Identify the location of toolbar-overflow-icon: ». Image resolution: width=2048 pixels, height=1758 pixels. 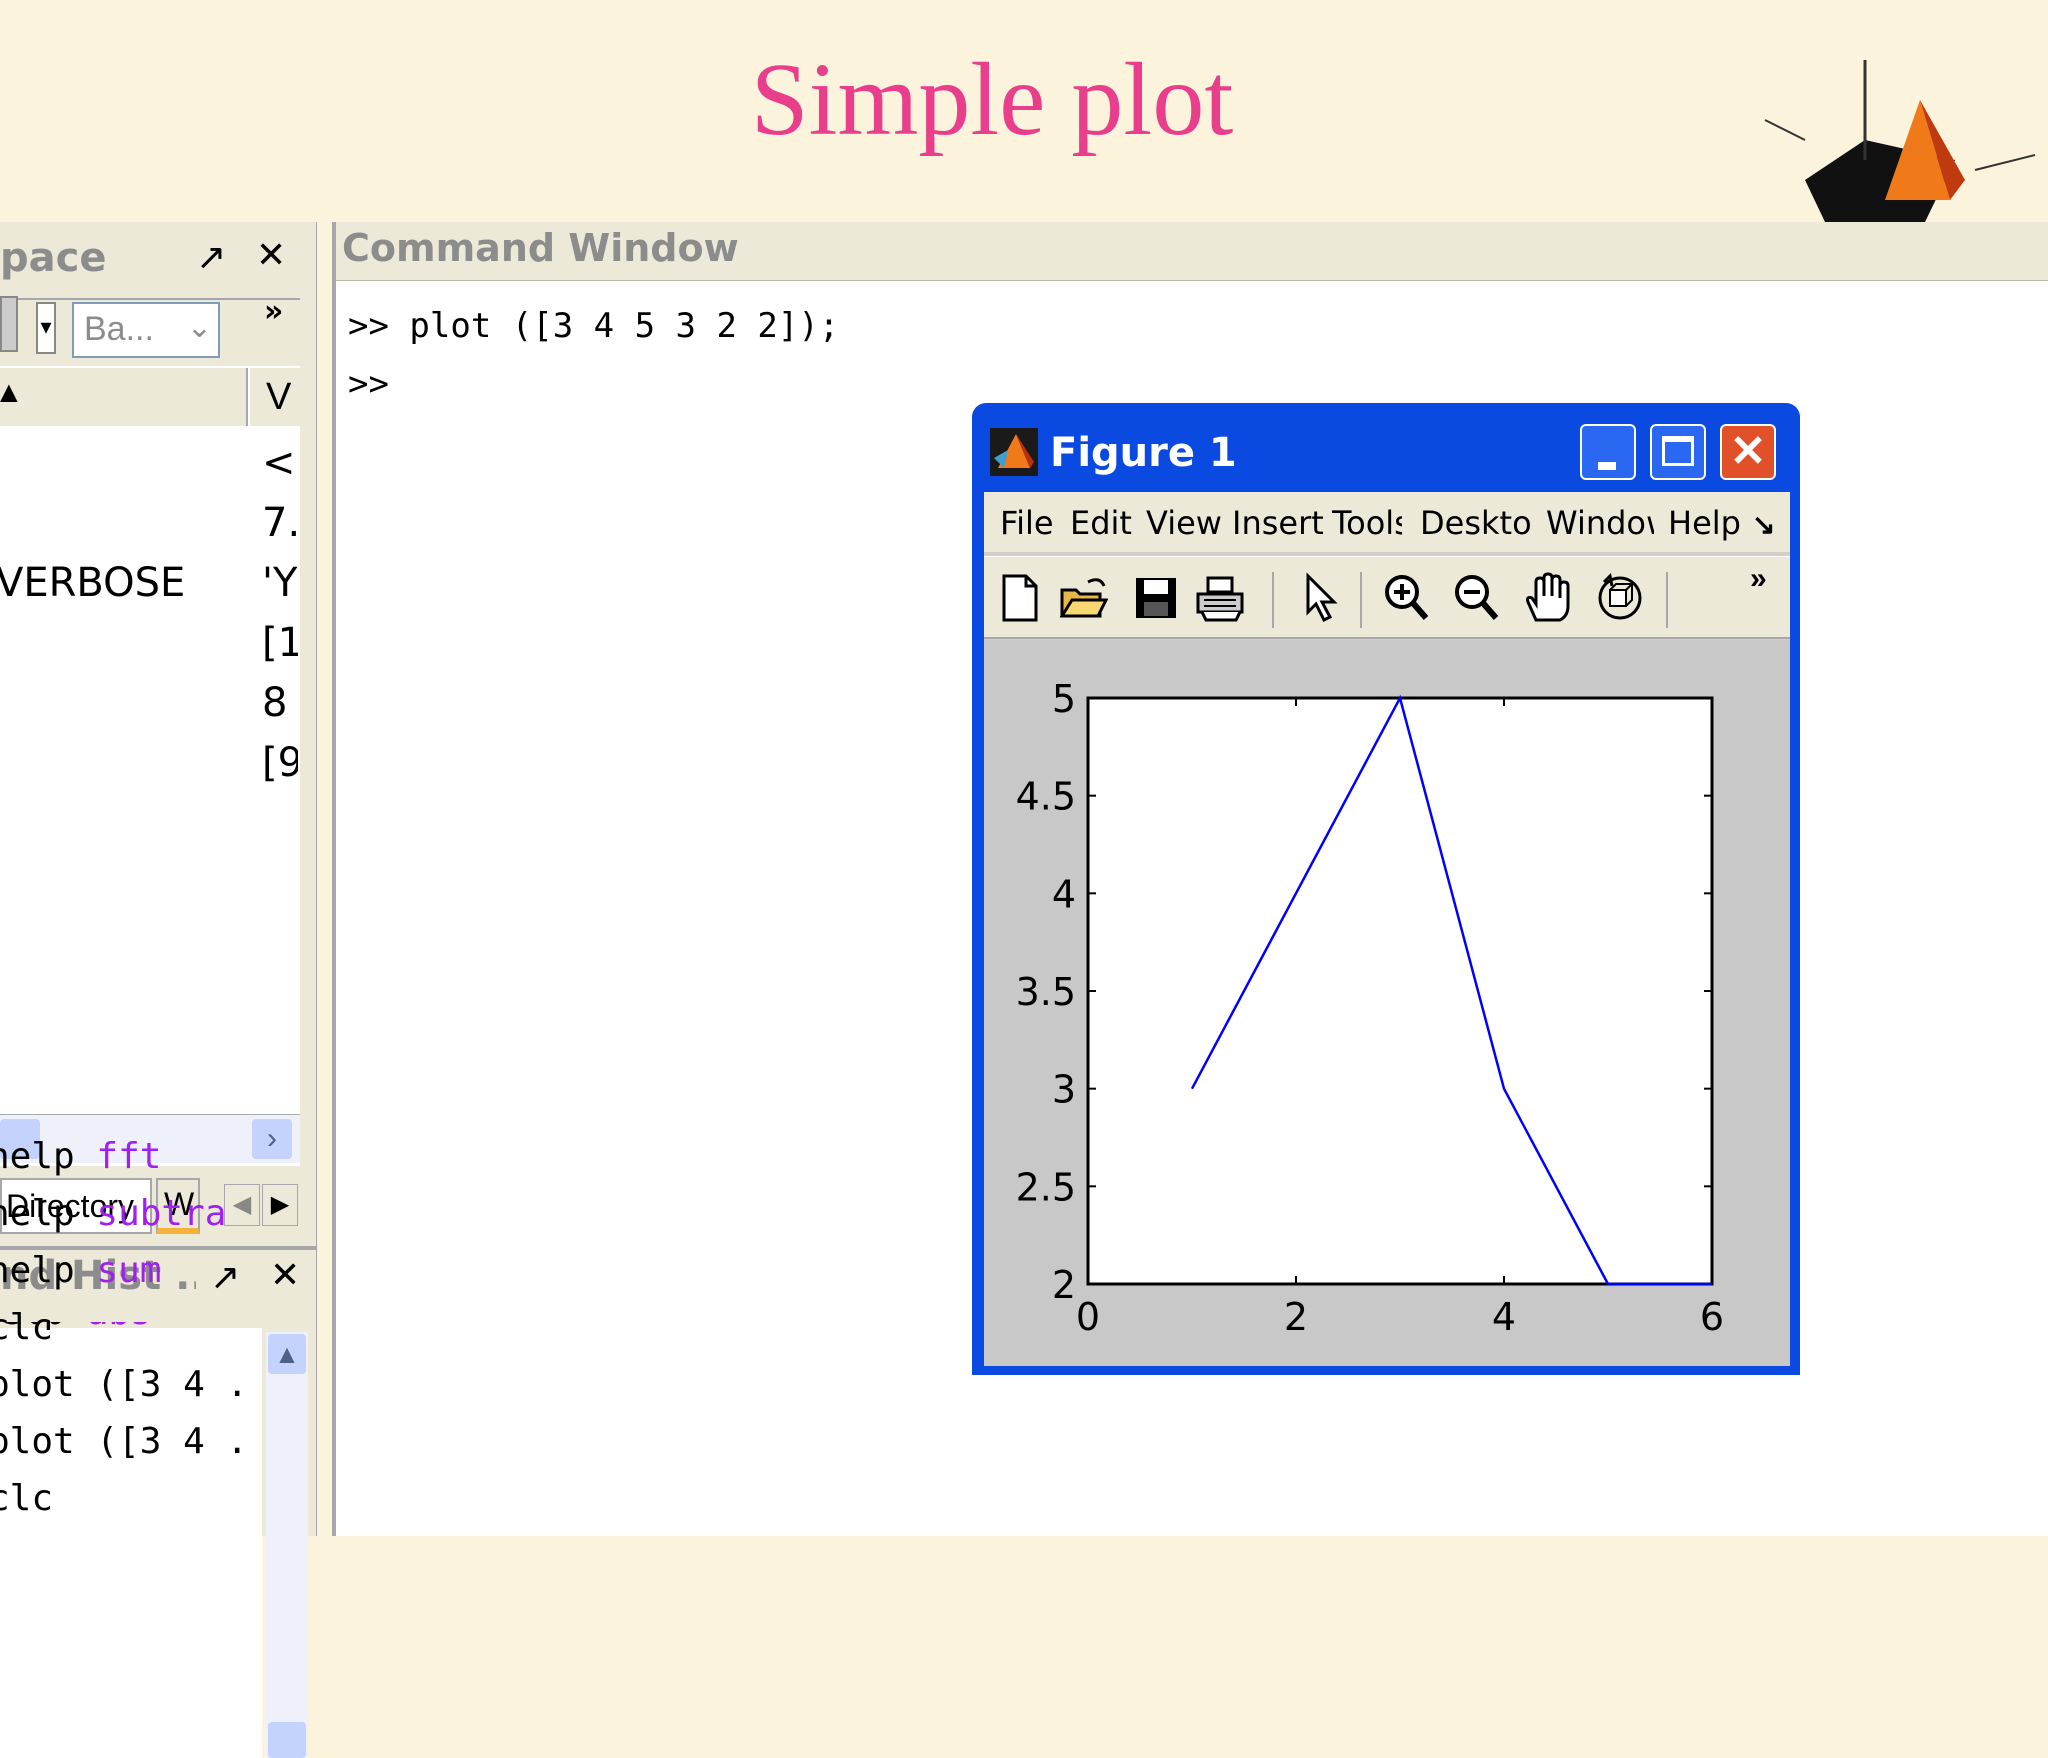
(1758, 579).